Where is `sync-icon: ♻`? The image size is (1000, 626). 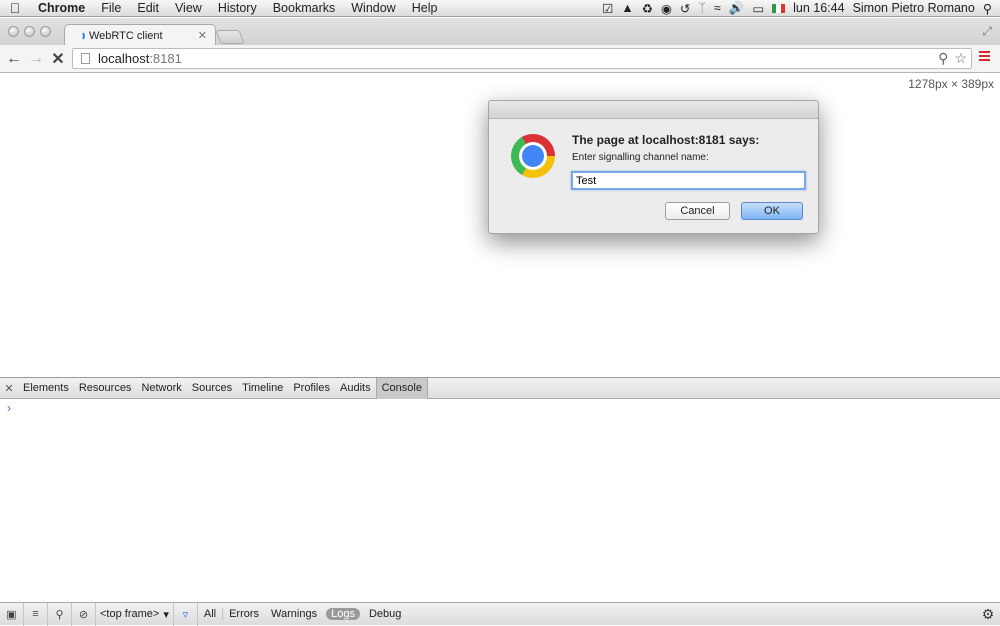 sync-icon: ♻ is located at coordinates (647, 8).